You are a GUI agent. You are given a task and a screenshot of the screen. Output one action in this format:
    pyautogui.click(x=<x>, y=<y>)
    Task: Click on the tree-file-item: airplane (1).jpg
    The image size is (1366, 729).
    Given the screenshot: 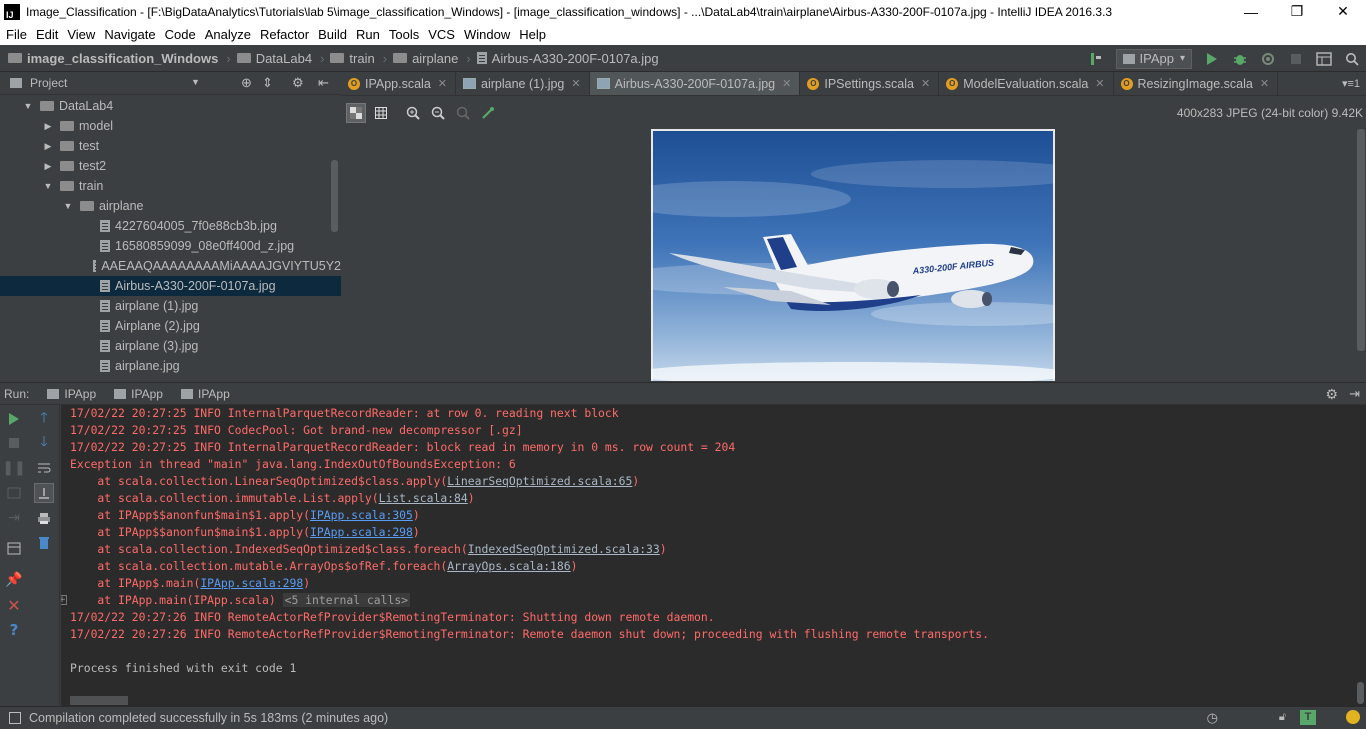 What is the action you would take?
    pyautogui.click(x=170, y=306)
    